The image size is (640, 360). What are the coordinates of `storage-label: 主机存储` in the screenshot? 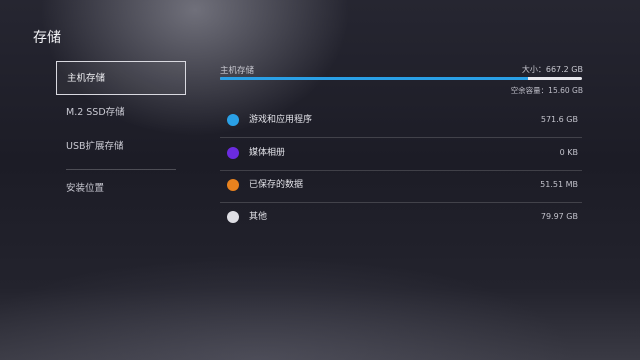 It's located at (237, 71).